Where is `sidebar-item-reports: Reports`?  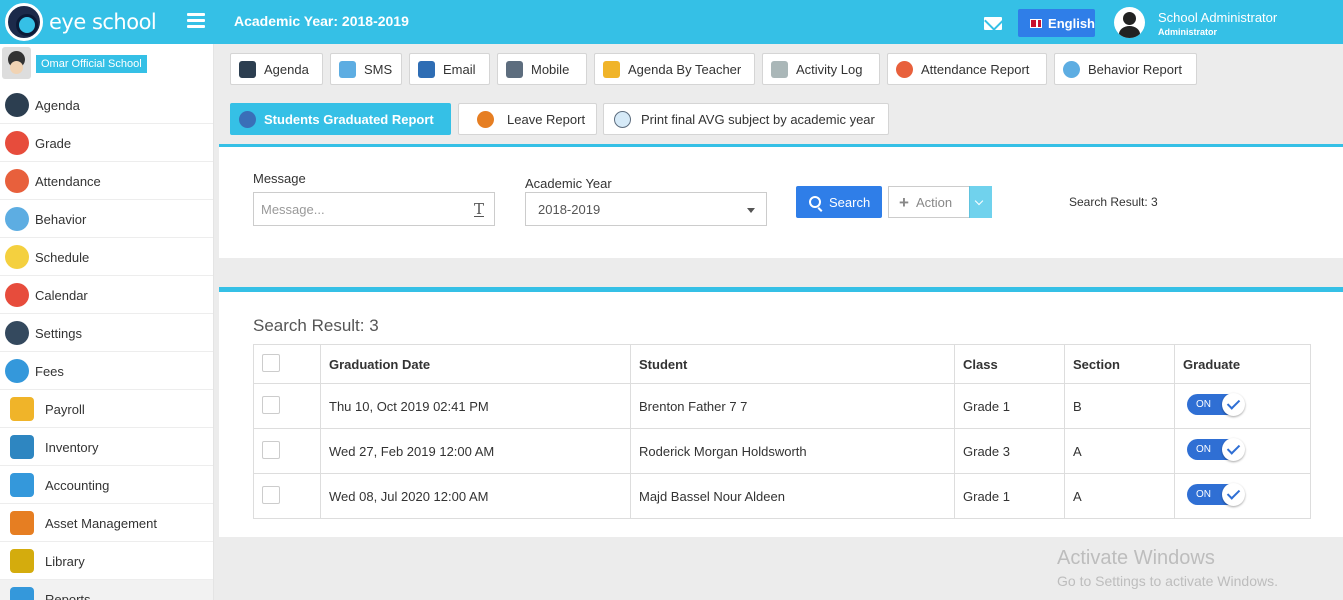
sidebar-item-reports: Reports is located at coordinates (106, 590).